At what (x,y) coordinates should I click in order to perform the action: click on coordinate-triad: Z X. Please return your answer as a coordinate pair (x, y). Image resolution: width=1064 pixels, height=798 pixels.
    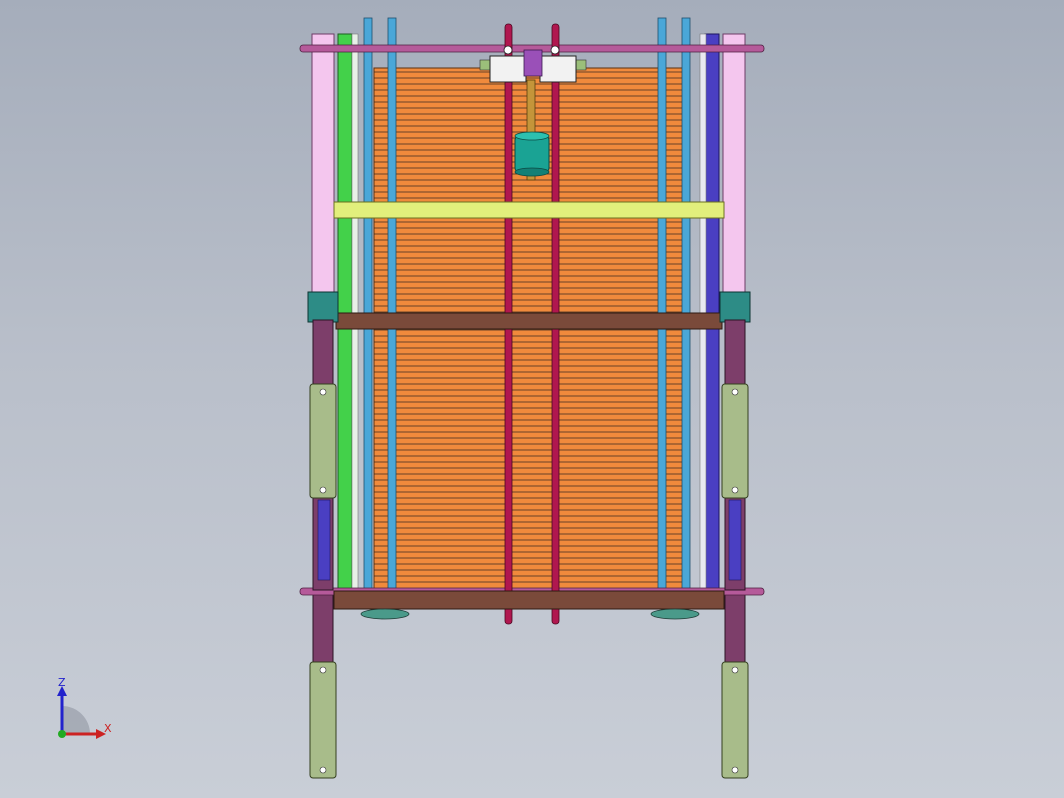
    Looking at the image, I should click on (84, 707).